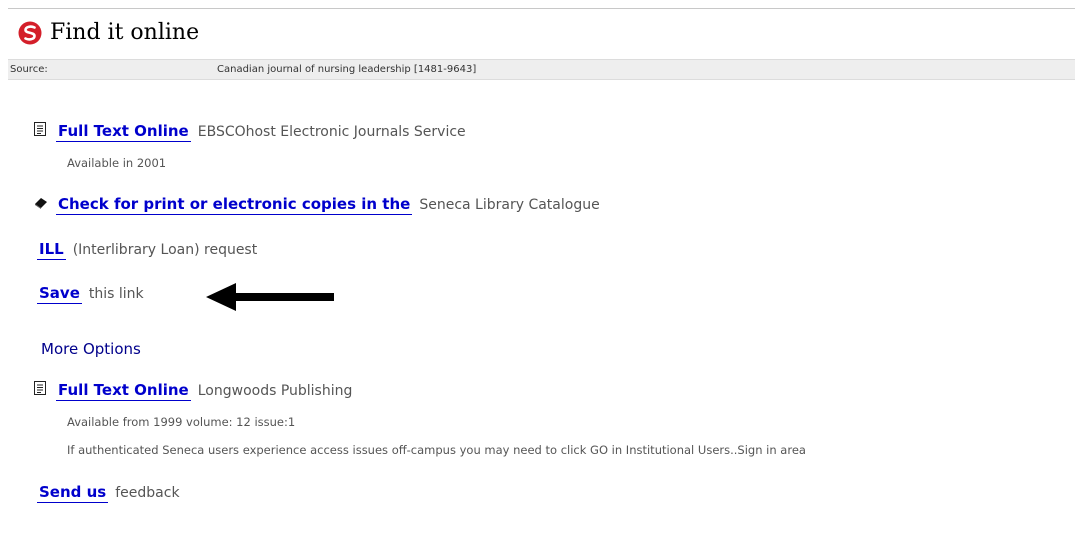  I want to click on page-header: Find it online, so click(108, 33).